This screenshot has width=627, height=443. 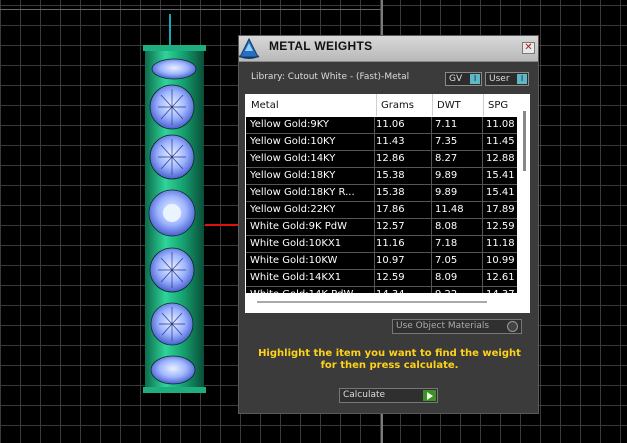 I want to click on x-axis-line, so click(x=223, y=225).